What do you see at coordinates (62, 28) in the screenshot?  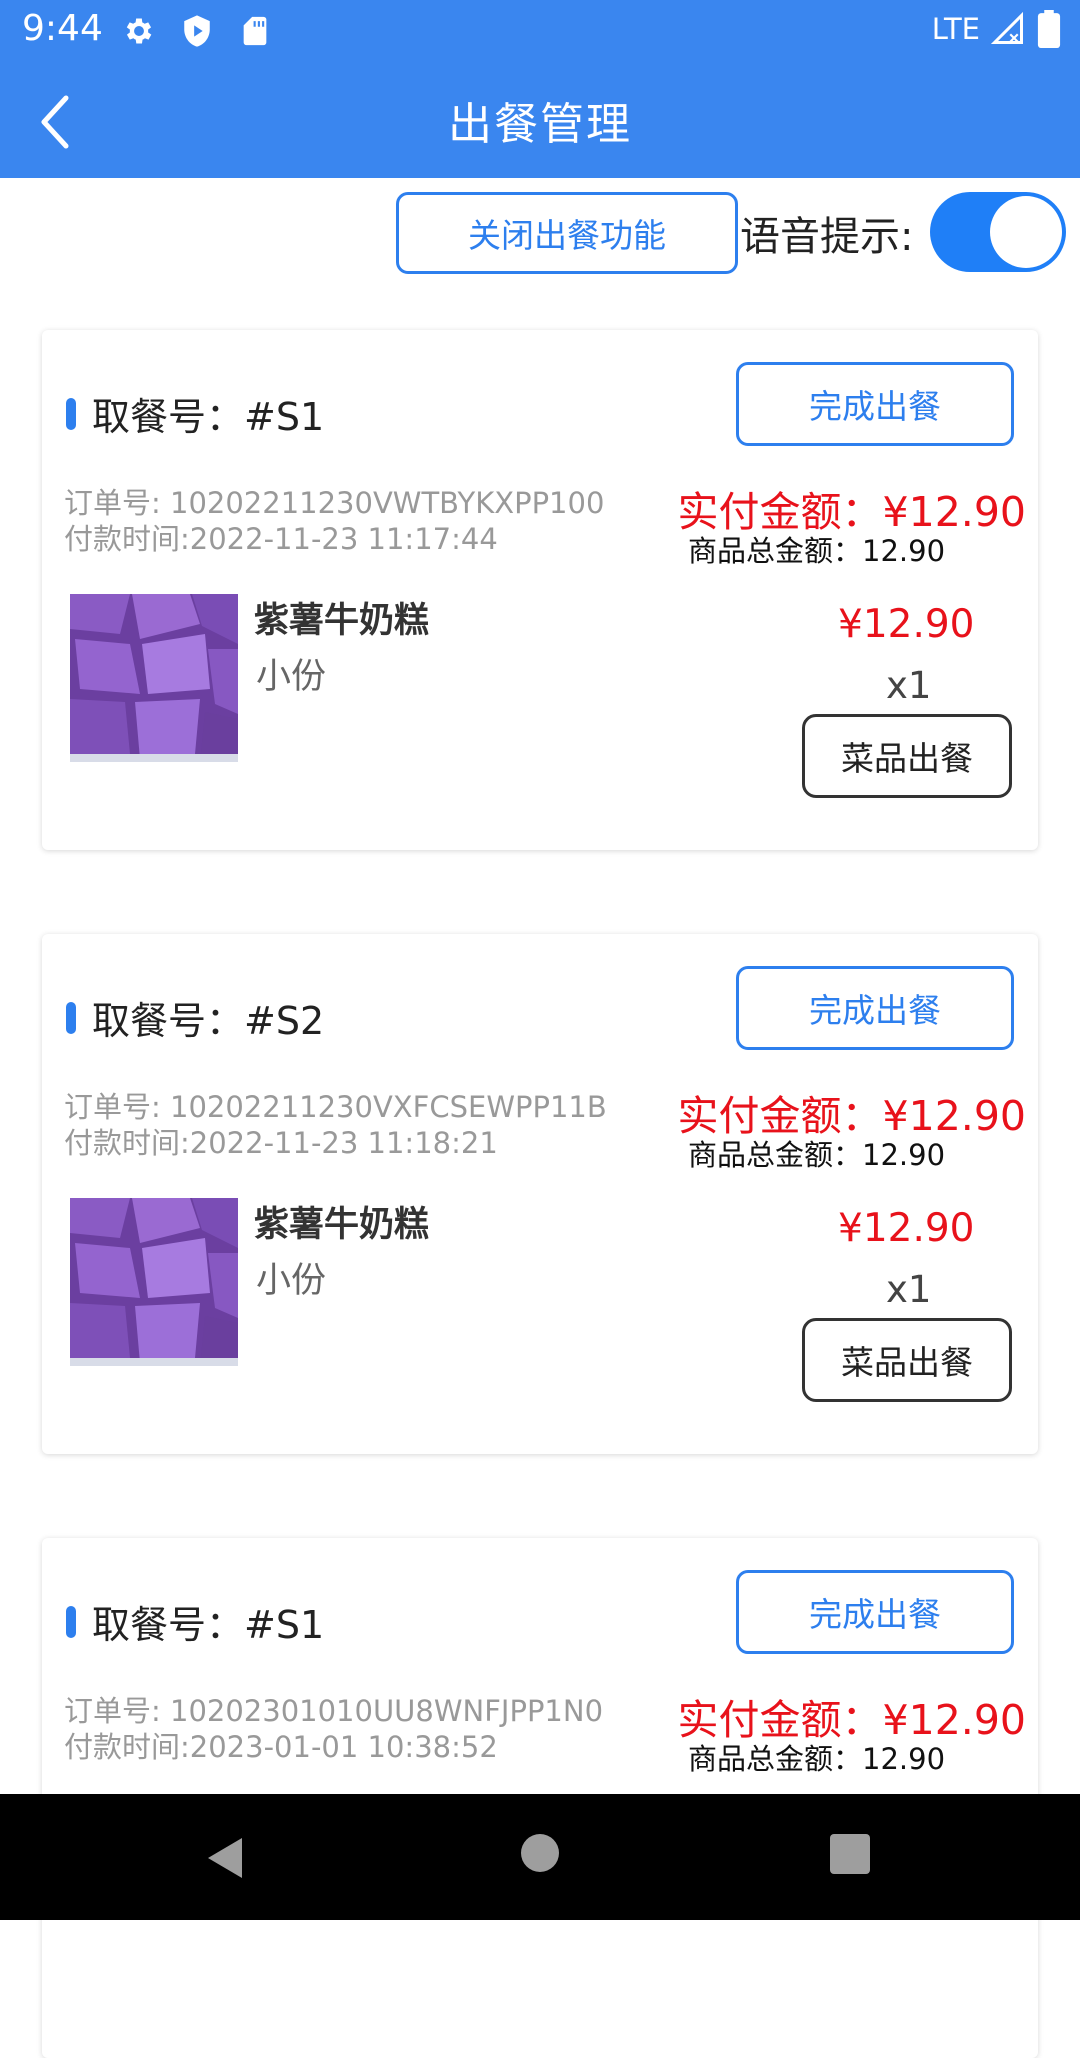 I see `status-time: 9:44` at bounding box center [62, 28].